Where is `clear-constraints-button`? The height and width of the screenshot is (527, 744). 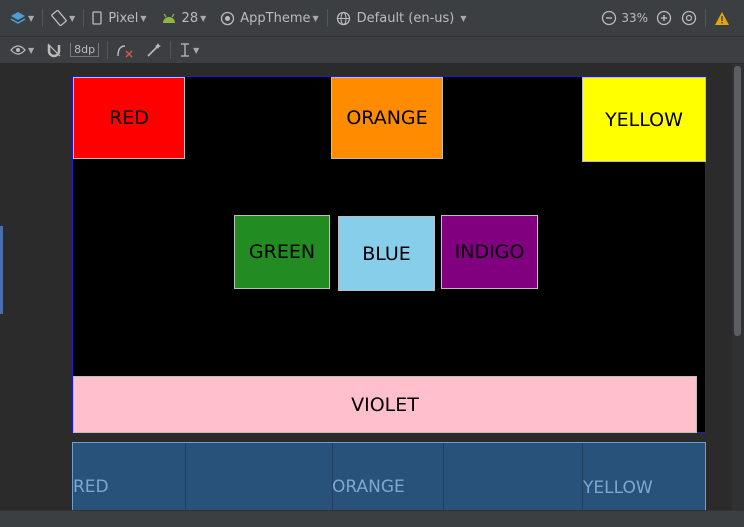 clear-constraints-button is located at coordinates (125, 50).